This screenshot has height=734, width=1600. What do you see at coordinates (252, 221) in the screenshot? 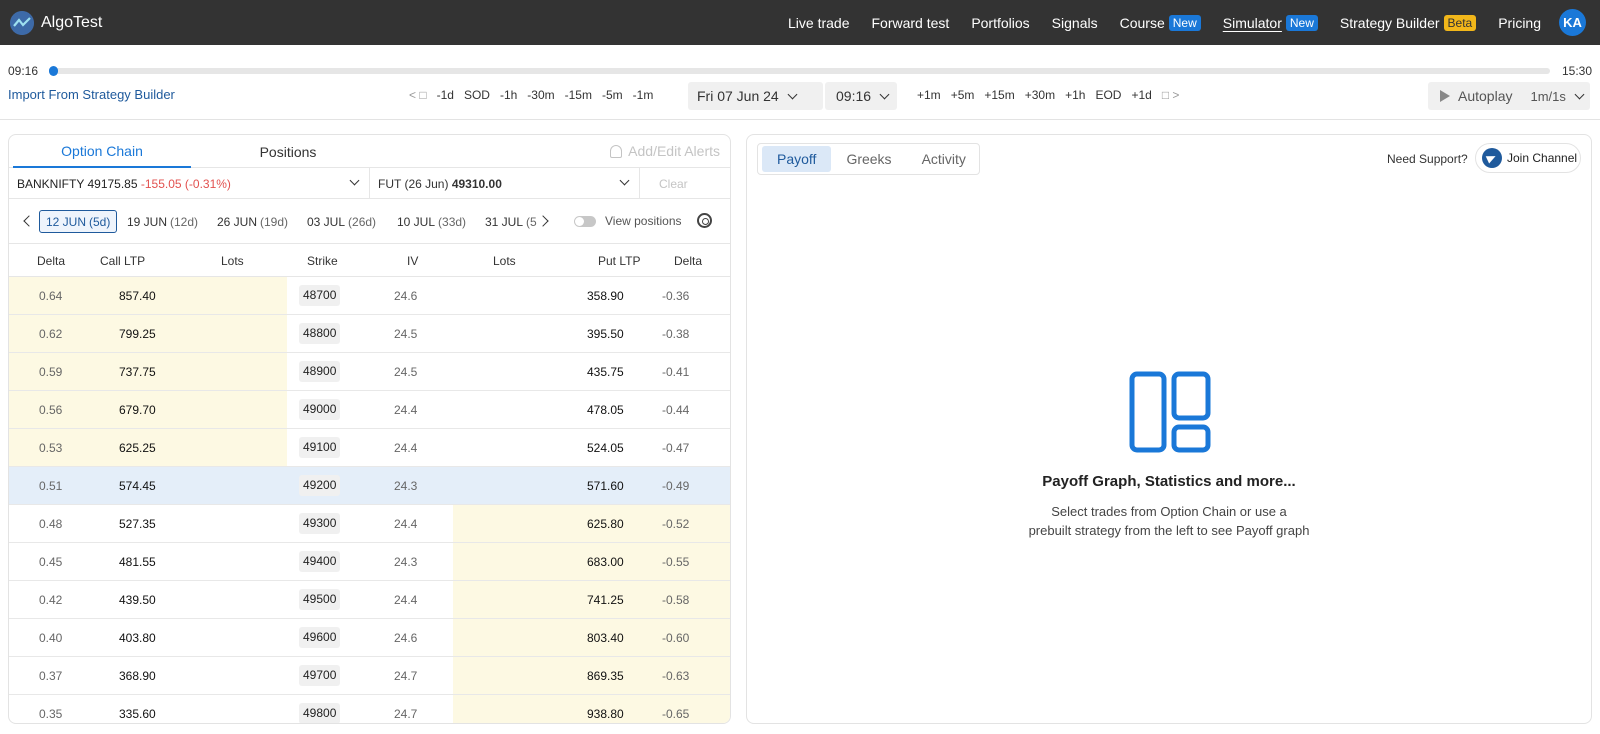
I see `expiry-chip: 26 JUN (19d)` at bounding box center [252, 221].